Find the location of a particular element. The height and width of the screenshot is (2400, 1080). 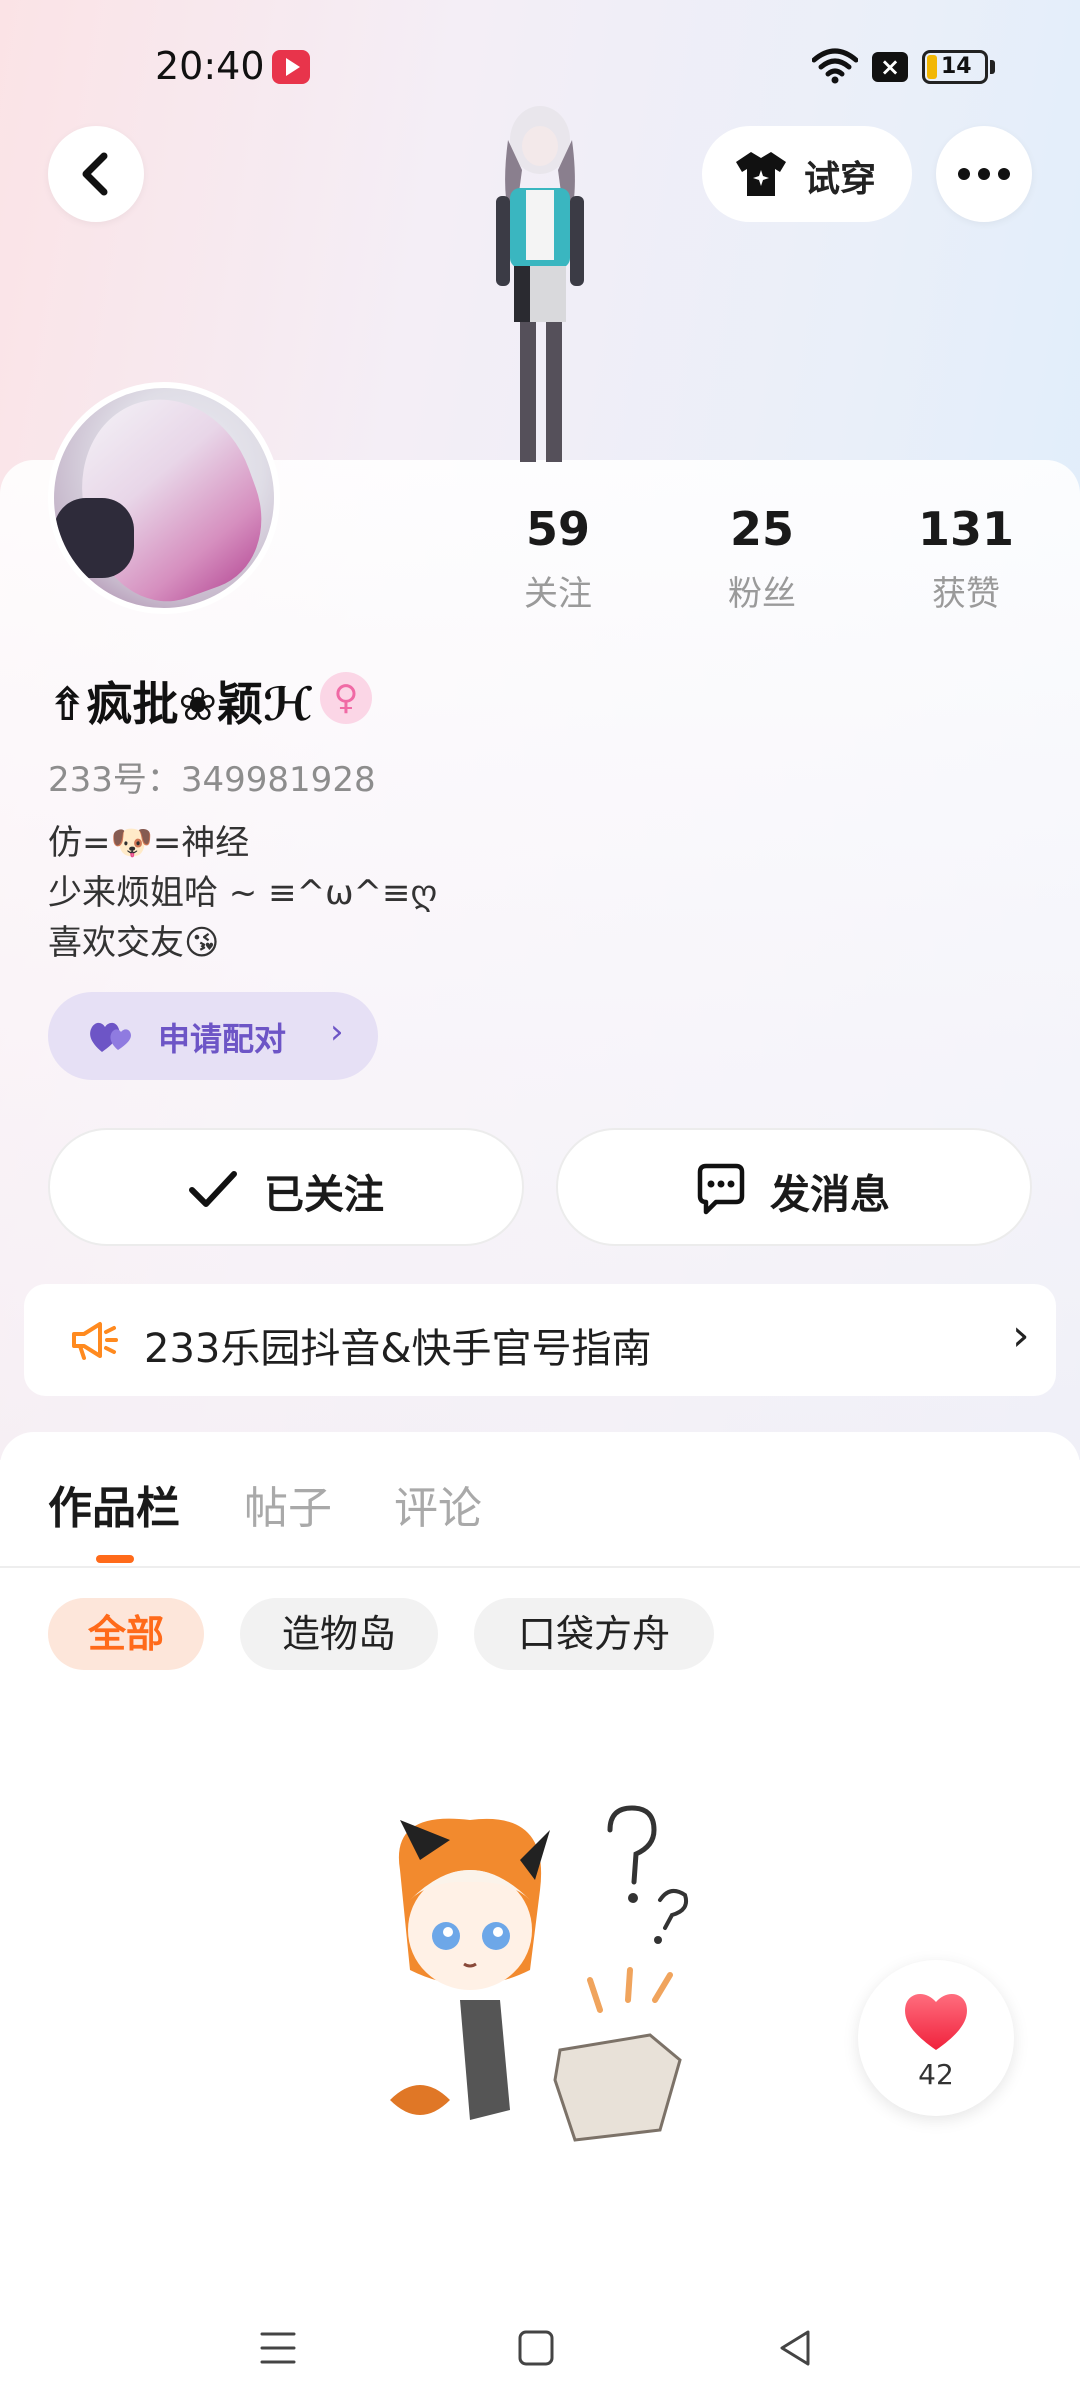

notice-banner: 233乐园抖音&快手官号指南 › is located at coordinates (540, 1340).